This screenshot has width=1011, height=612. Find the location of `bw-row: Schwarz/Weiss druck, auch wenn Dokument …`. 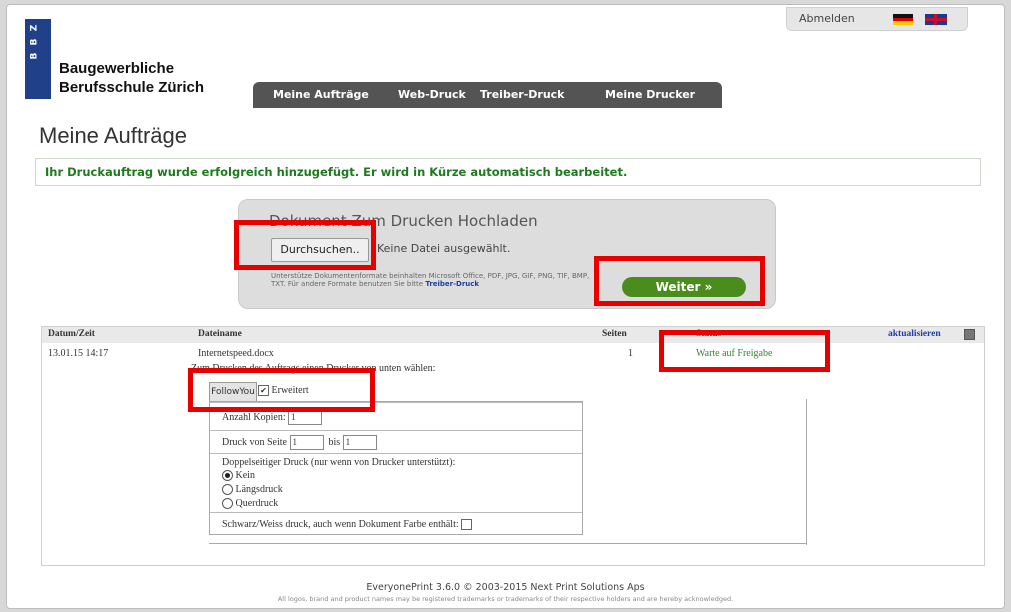

bw-row: Schwarz/Weiss druck, auch wenn Dokument … is located at coordinates (347, 525).